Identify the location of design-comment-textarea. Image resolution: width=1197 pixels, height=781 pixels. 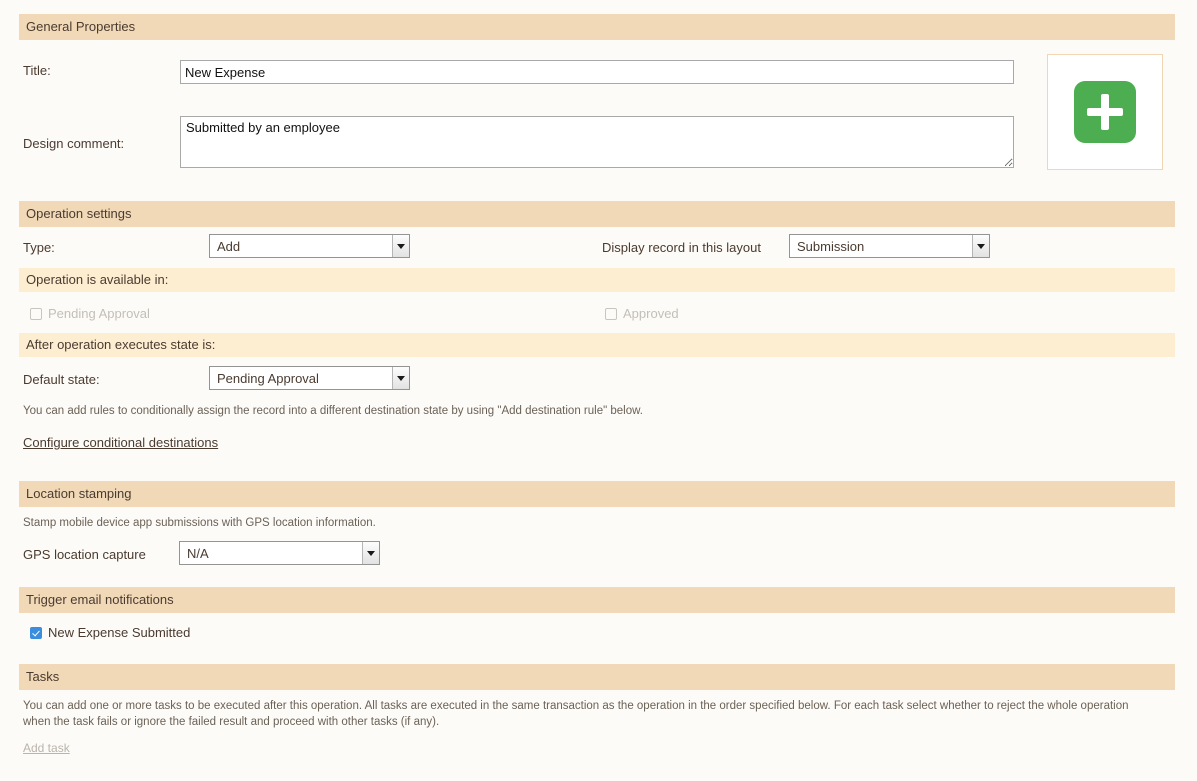
(597, 142).